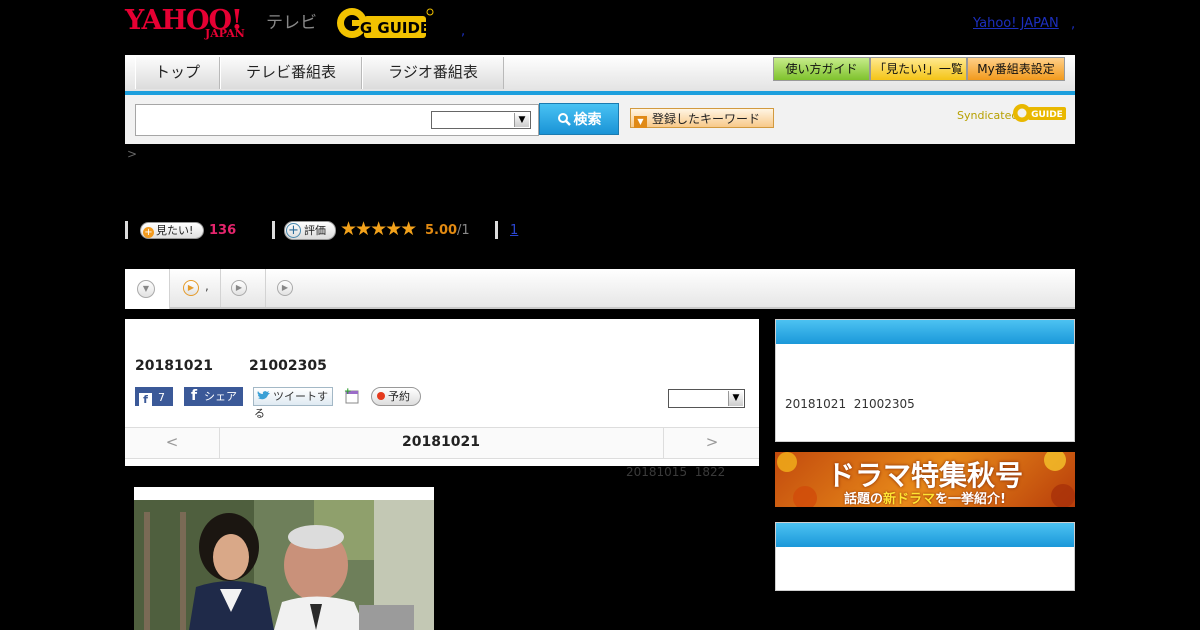 This screenshot has height=630, width=1200. I want to click on side-info-box-header, so click(925, 332).